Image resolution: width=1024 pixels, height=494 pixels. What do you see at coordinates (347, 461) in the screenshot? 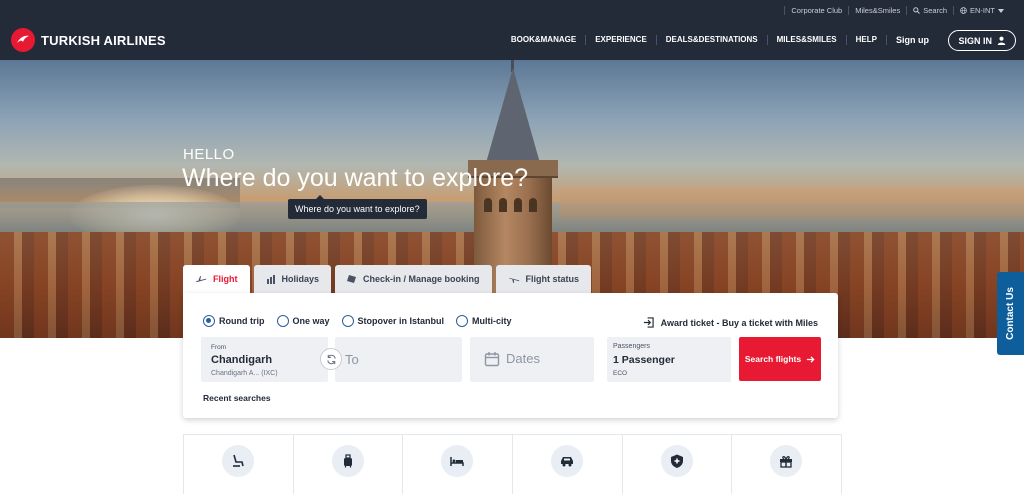
I see `baggage-icon` at bounding box center [347, 461].